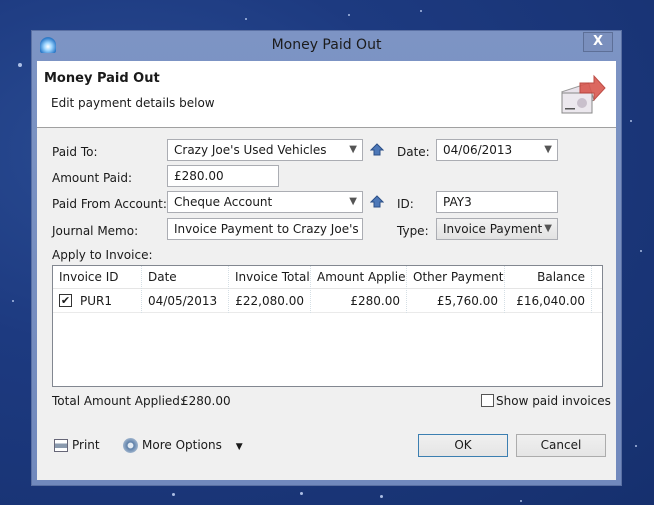 This screenshot has width=654, height=505. Describe the element at coordinates (185, 277) in the screenshot. I see `column-header-date: Date` at that location.